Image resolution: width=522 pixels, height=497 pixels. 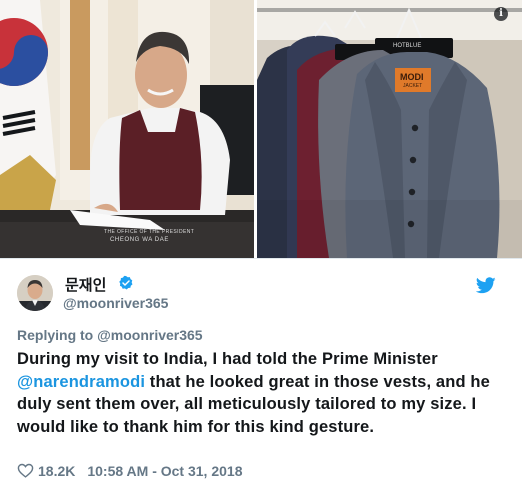 What do you see at coordinates (56, 471) in the screenshot?
I see `like-count: 18.2K` at bounding box center [56, 471].